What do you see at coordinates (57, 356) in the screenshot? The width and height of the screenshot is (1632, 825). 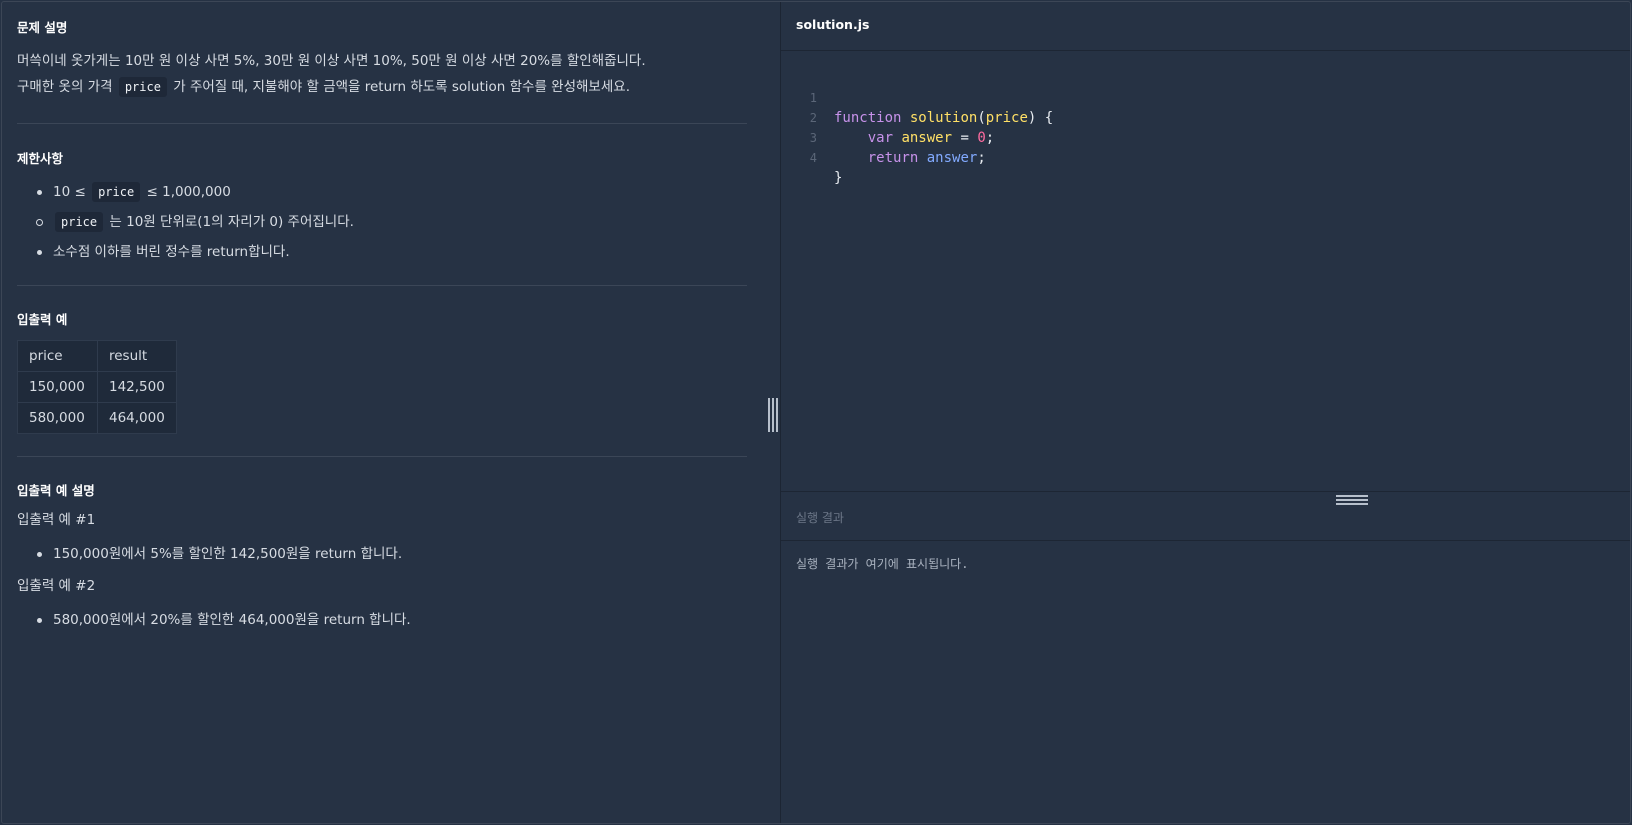 I see `table-header-cell: price` at bounding box center [57, 356].